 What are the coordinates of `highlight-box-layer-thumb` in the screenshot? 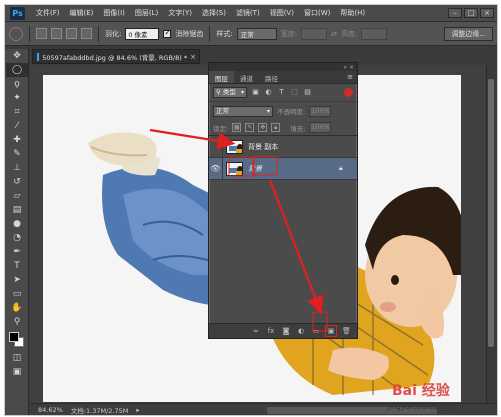 It's located at (241, 166).